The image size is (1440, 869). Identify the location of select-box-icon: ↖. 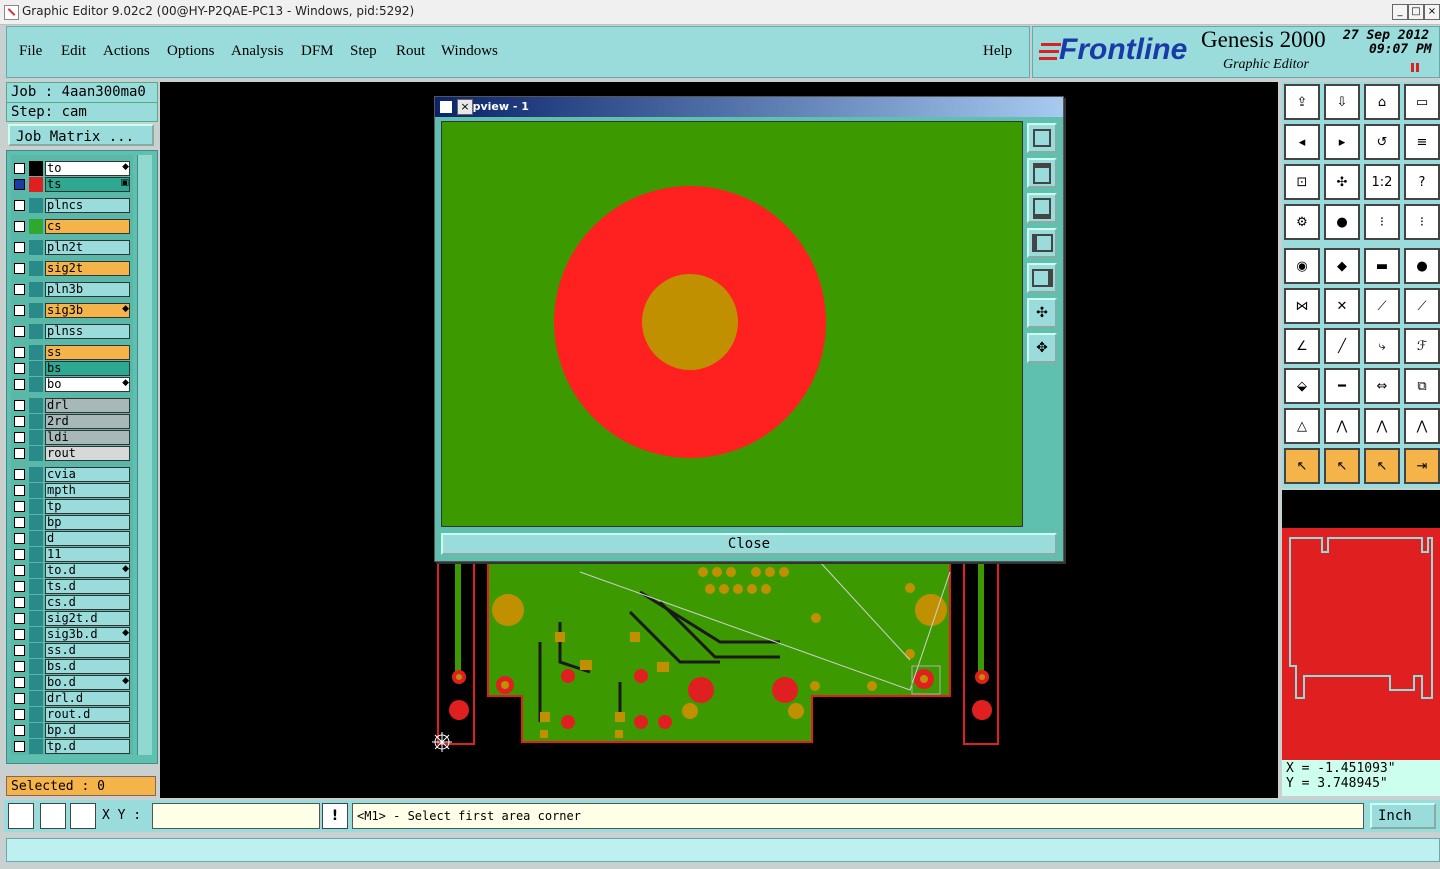
(1342, 466).